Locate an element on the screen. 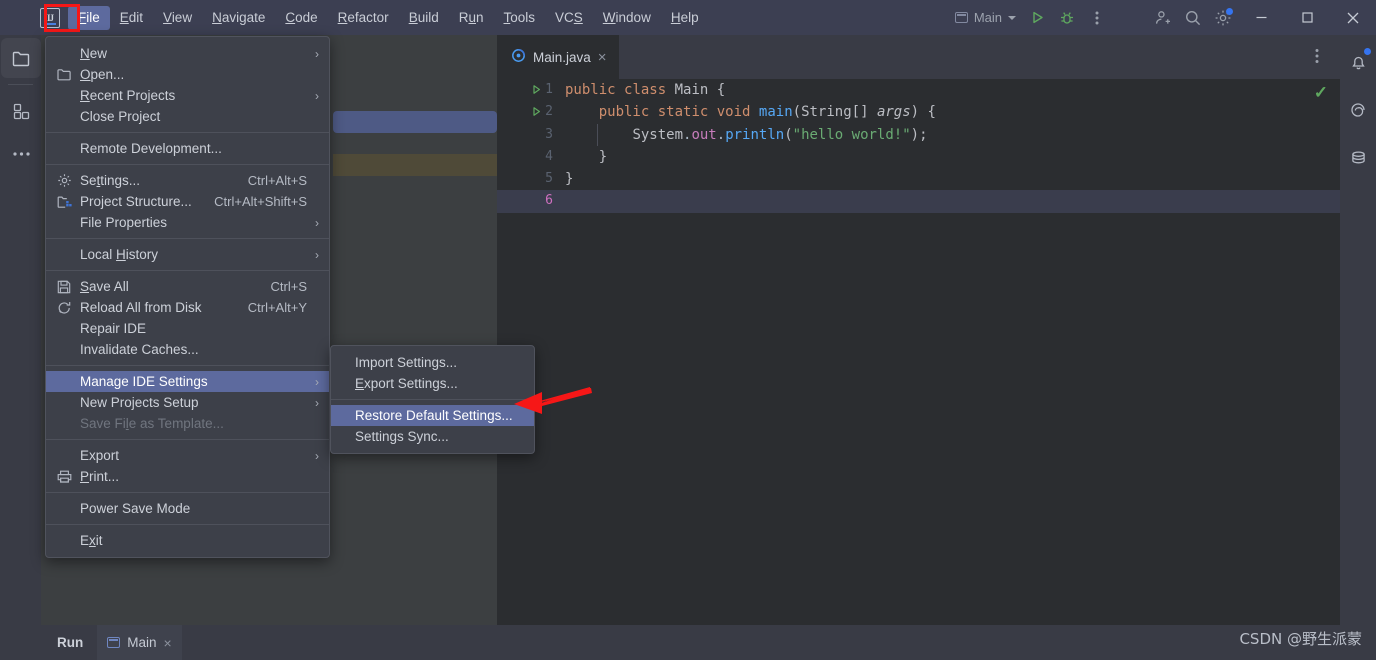  menu-edit: Edit is located at coordinates (131, 18).